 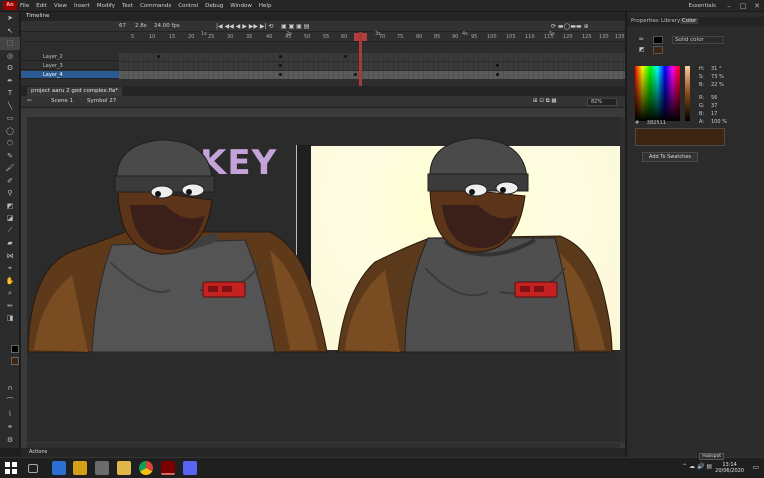 I want to click on hue-value: 31 °, so click(x=716, y=69).